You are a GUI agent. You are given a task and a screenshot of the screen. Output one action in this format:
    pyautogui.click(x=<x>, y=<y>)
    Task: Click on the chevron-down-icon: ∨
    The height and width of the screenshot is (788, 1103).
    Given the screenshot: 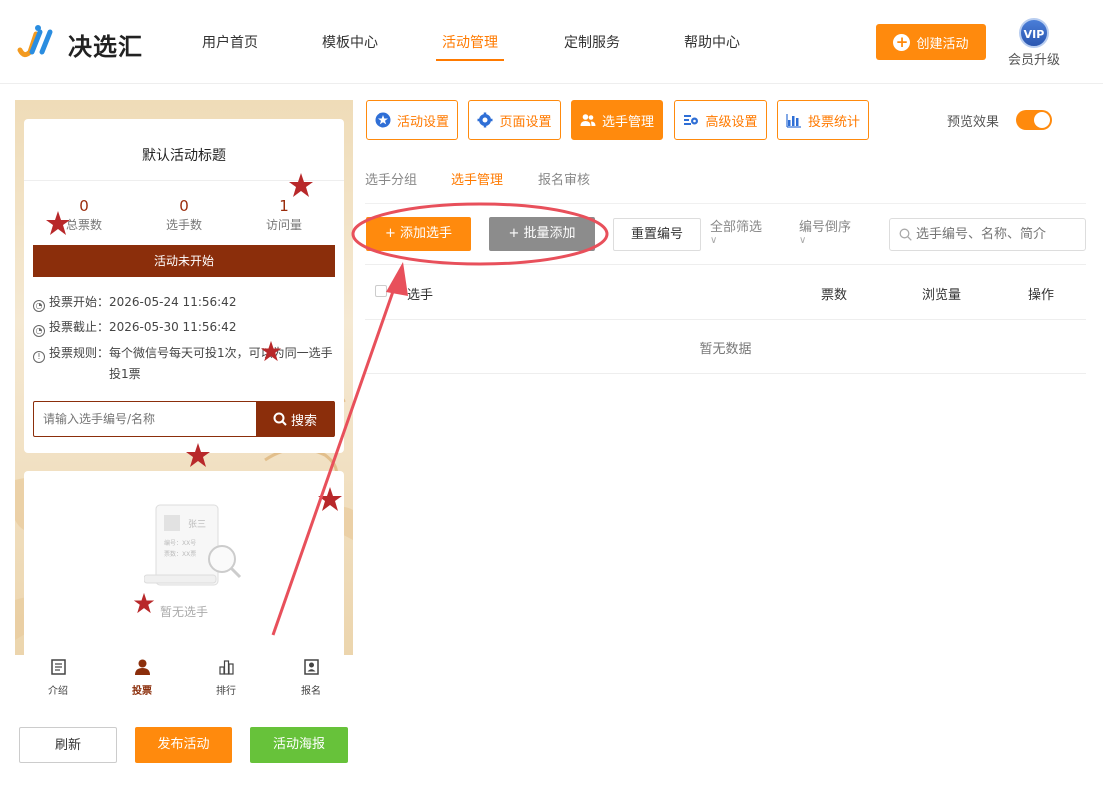 What is the action you would take?
    pyautogui.click(x=803, y=240)
    